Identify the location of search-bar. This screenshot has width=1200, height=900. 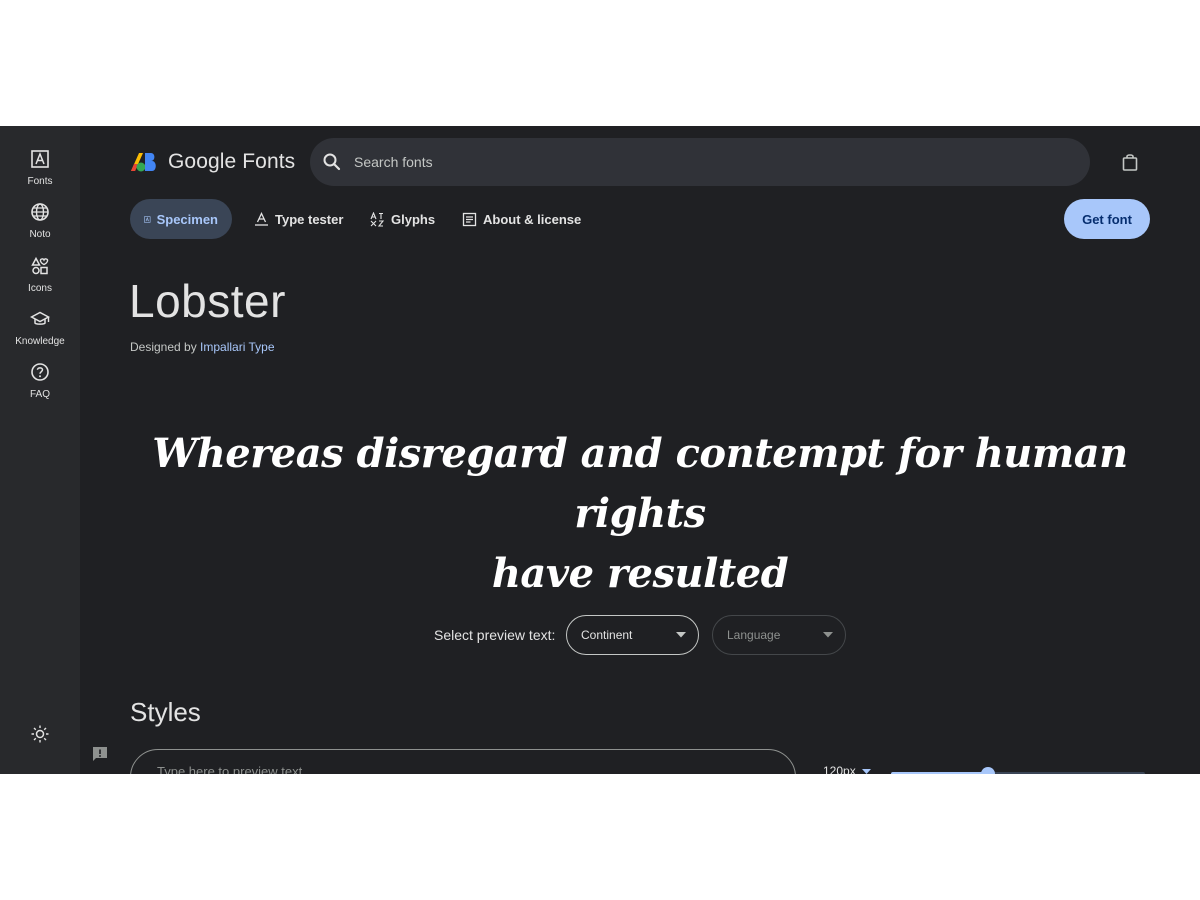
(700, 162).